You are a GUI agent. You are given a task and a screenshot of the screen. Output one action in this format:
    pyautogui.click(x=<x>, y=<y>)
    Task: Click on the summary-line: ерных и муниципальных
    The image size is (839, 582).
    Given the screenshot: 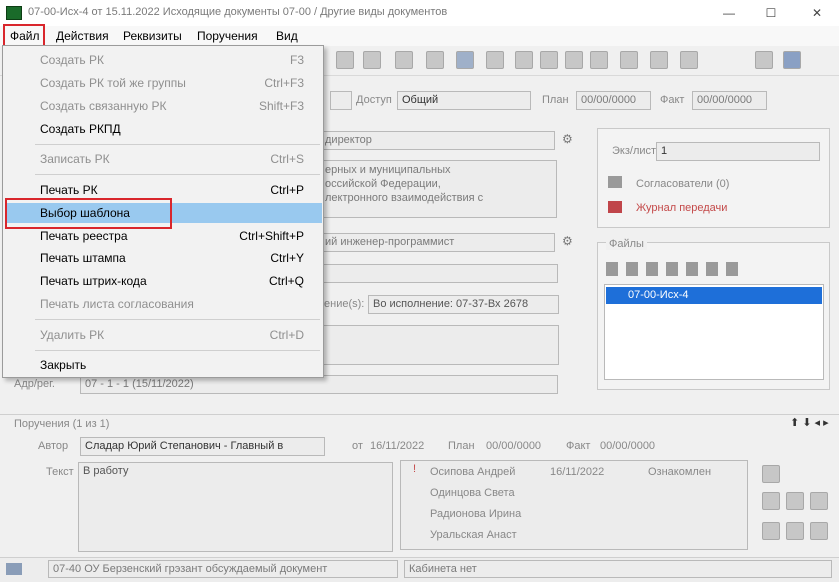 What is the action you would take?
    pyautogui.click(x=388, y=170)
    